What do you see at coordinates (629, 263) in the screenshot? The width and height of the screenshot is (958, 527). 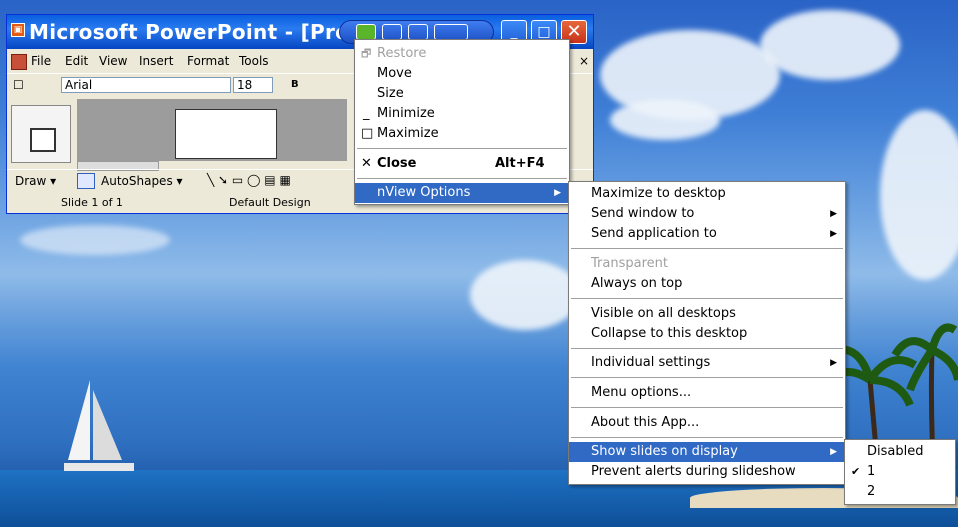 I see `menu-label: Transparent` at bounding box center [629, 263].